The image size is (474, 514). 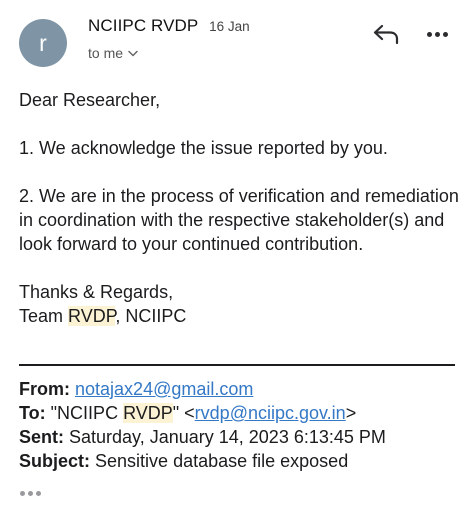 I want to click on to-close: >, so click(x=351, y=413).